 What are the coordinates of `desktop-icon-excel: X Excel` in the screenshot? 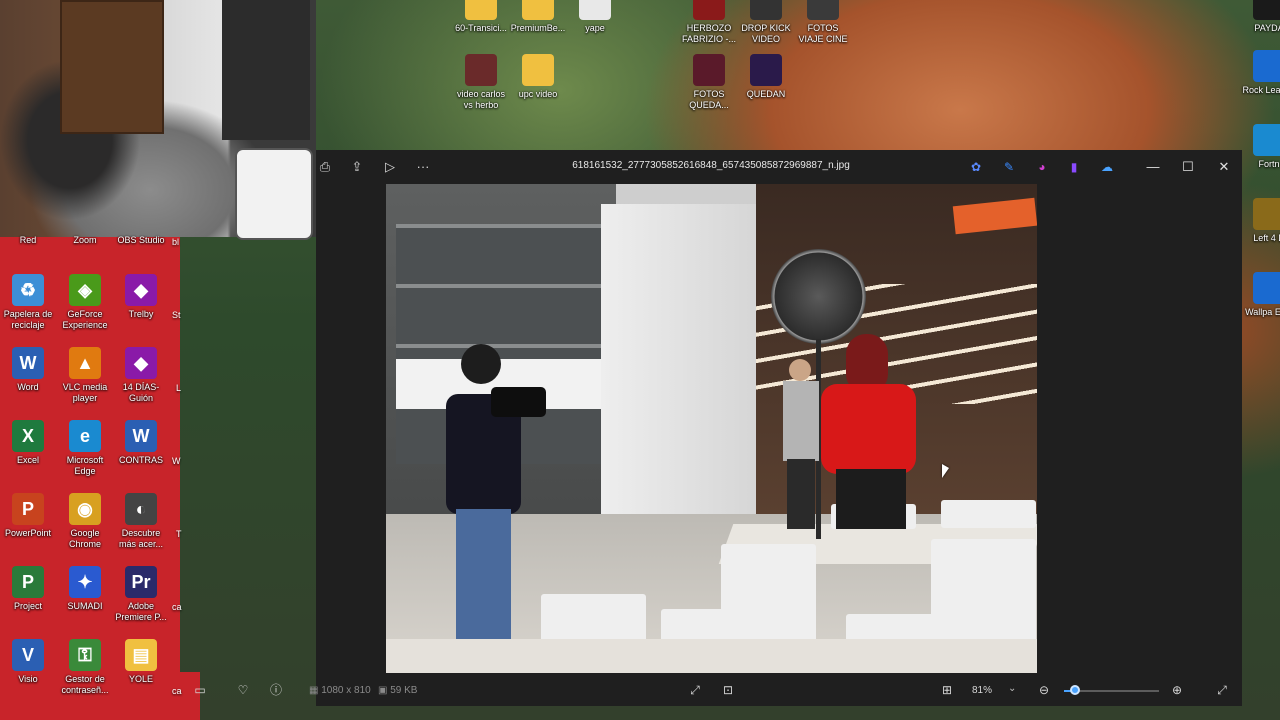 It's located at (28, 443).